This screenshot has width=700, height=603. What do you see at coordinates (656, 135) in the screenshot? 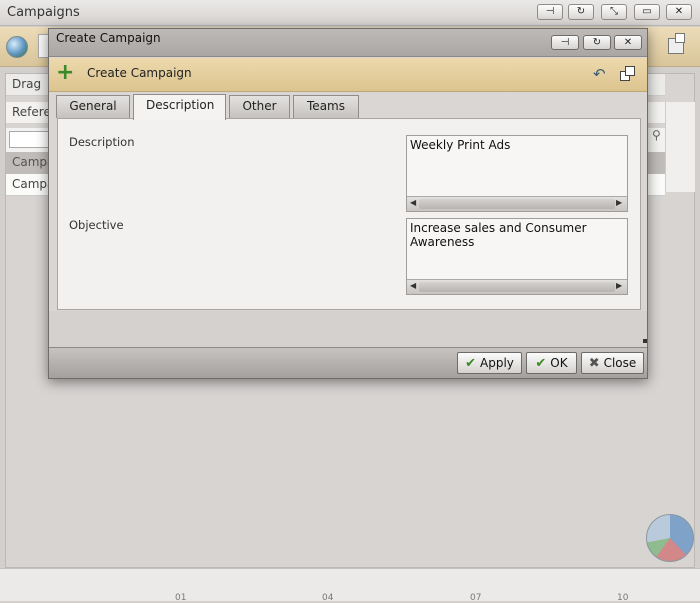
I see `key-icon: ⚲` at bounding box center [656, 135].